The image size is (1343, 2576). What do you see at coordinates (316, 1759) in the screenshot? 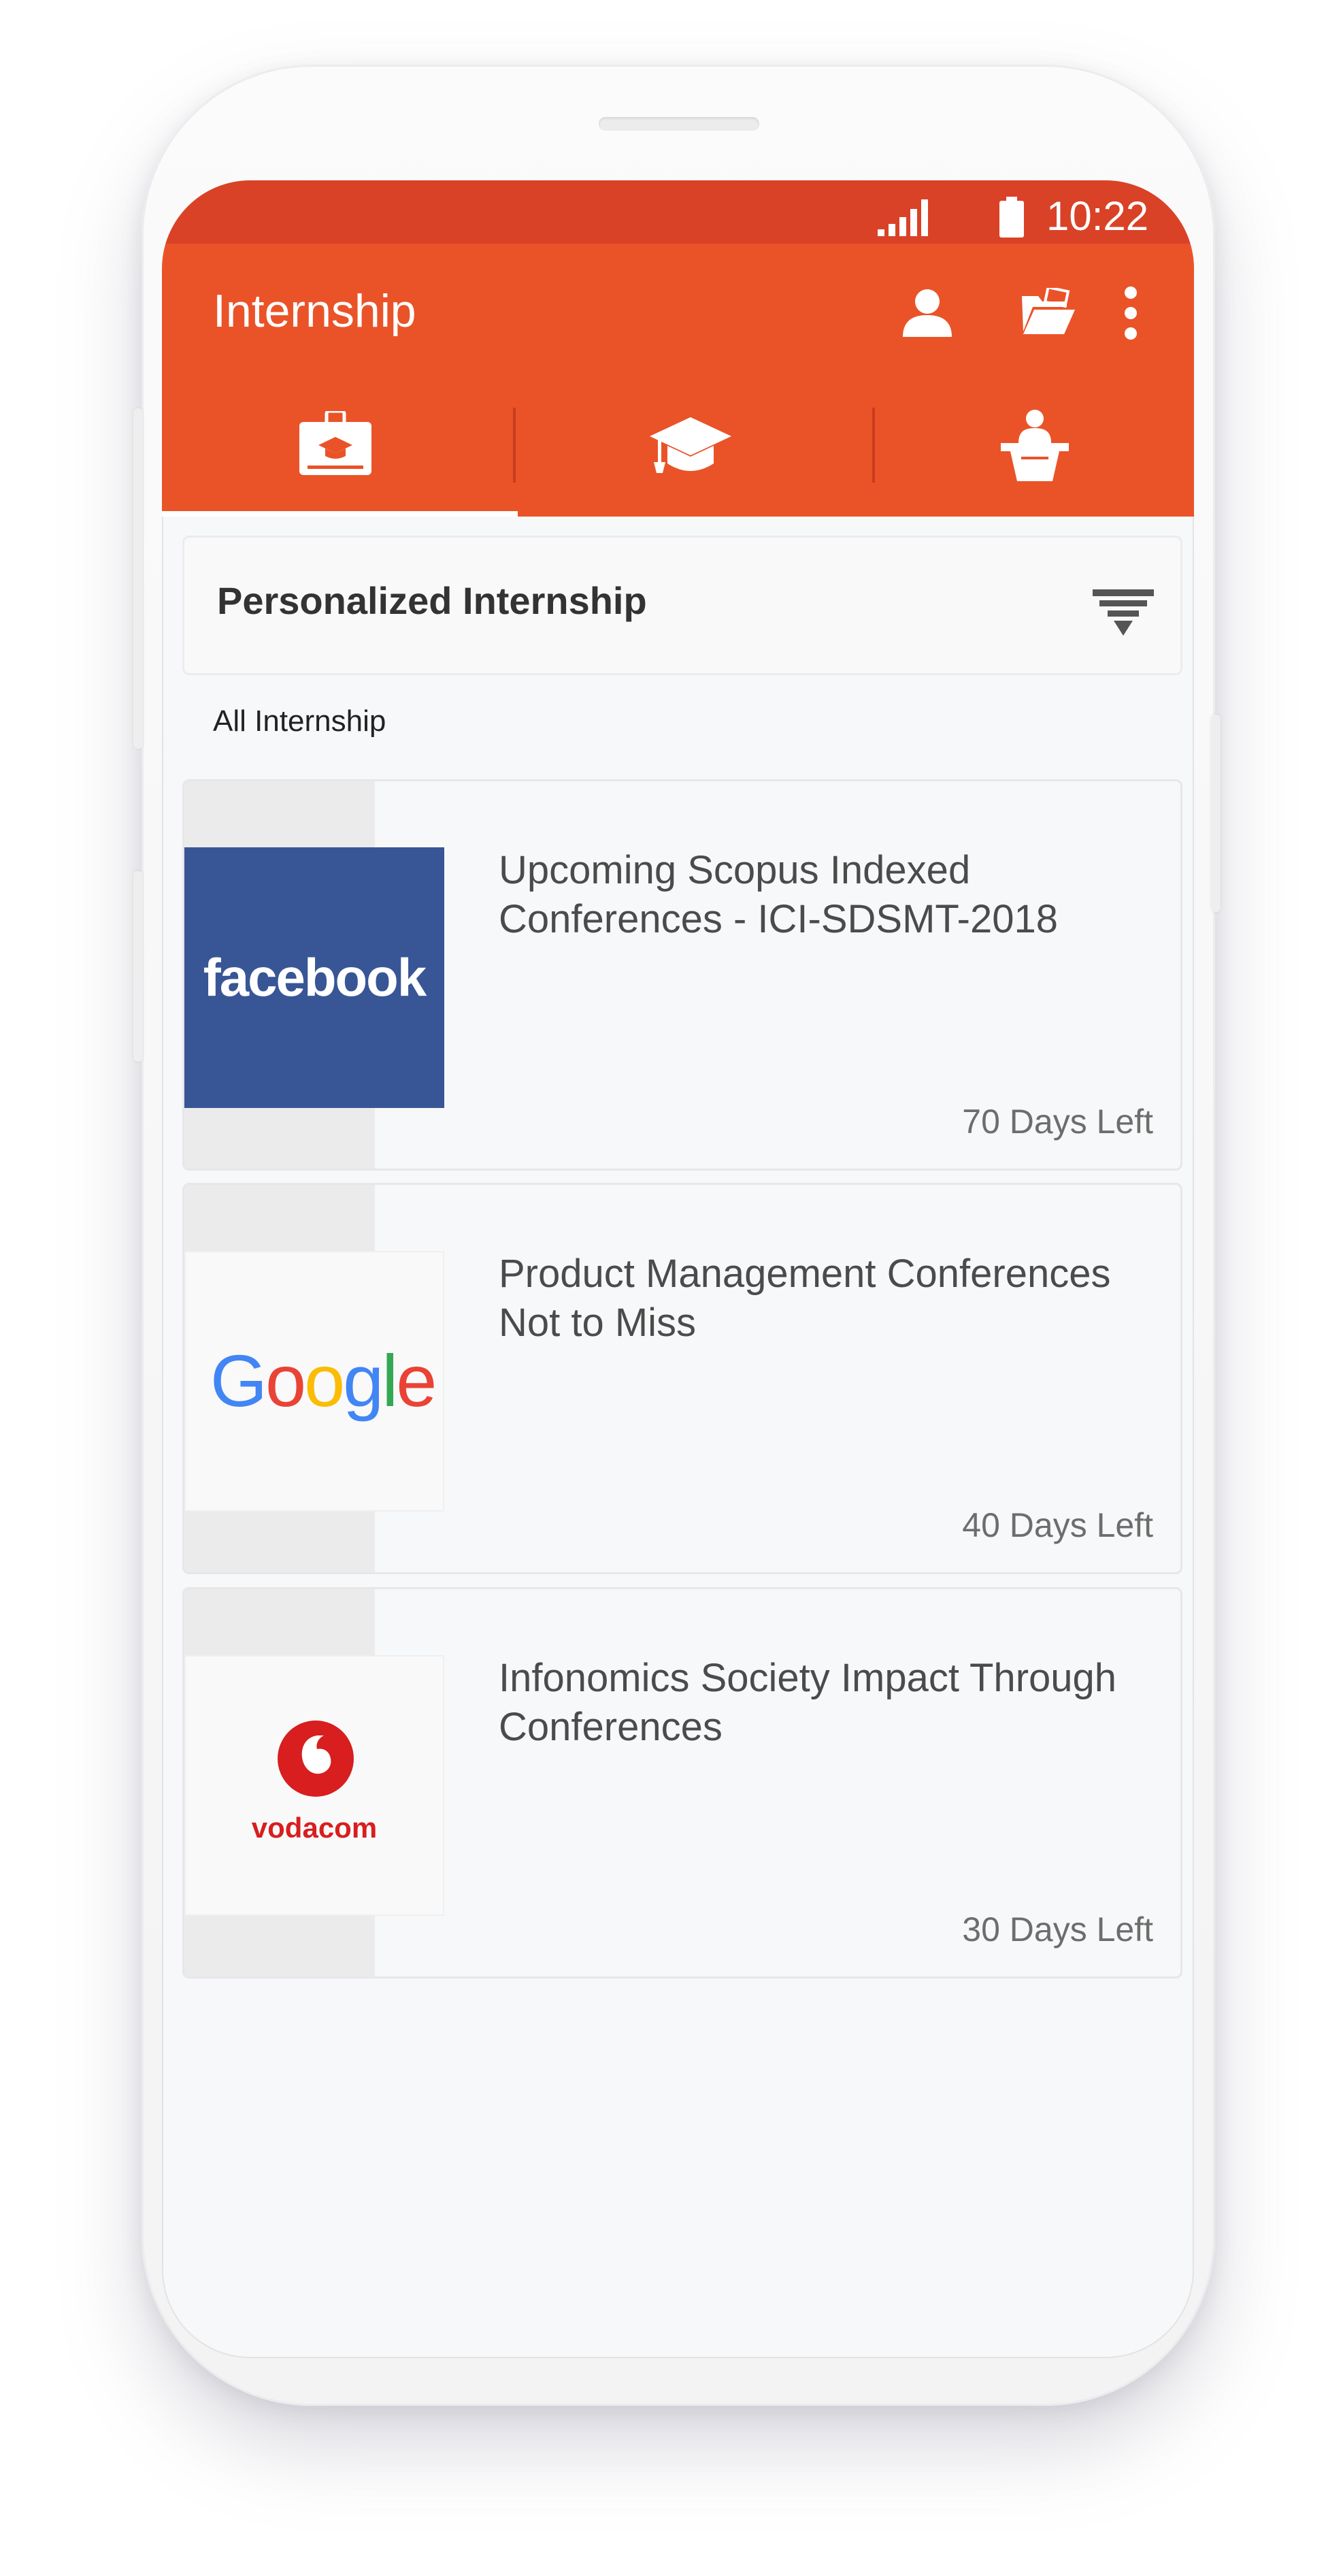
I see `vodacom-speechmark-icon` at bounding box center [316, 1759].